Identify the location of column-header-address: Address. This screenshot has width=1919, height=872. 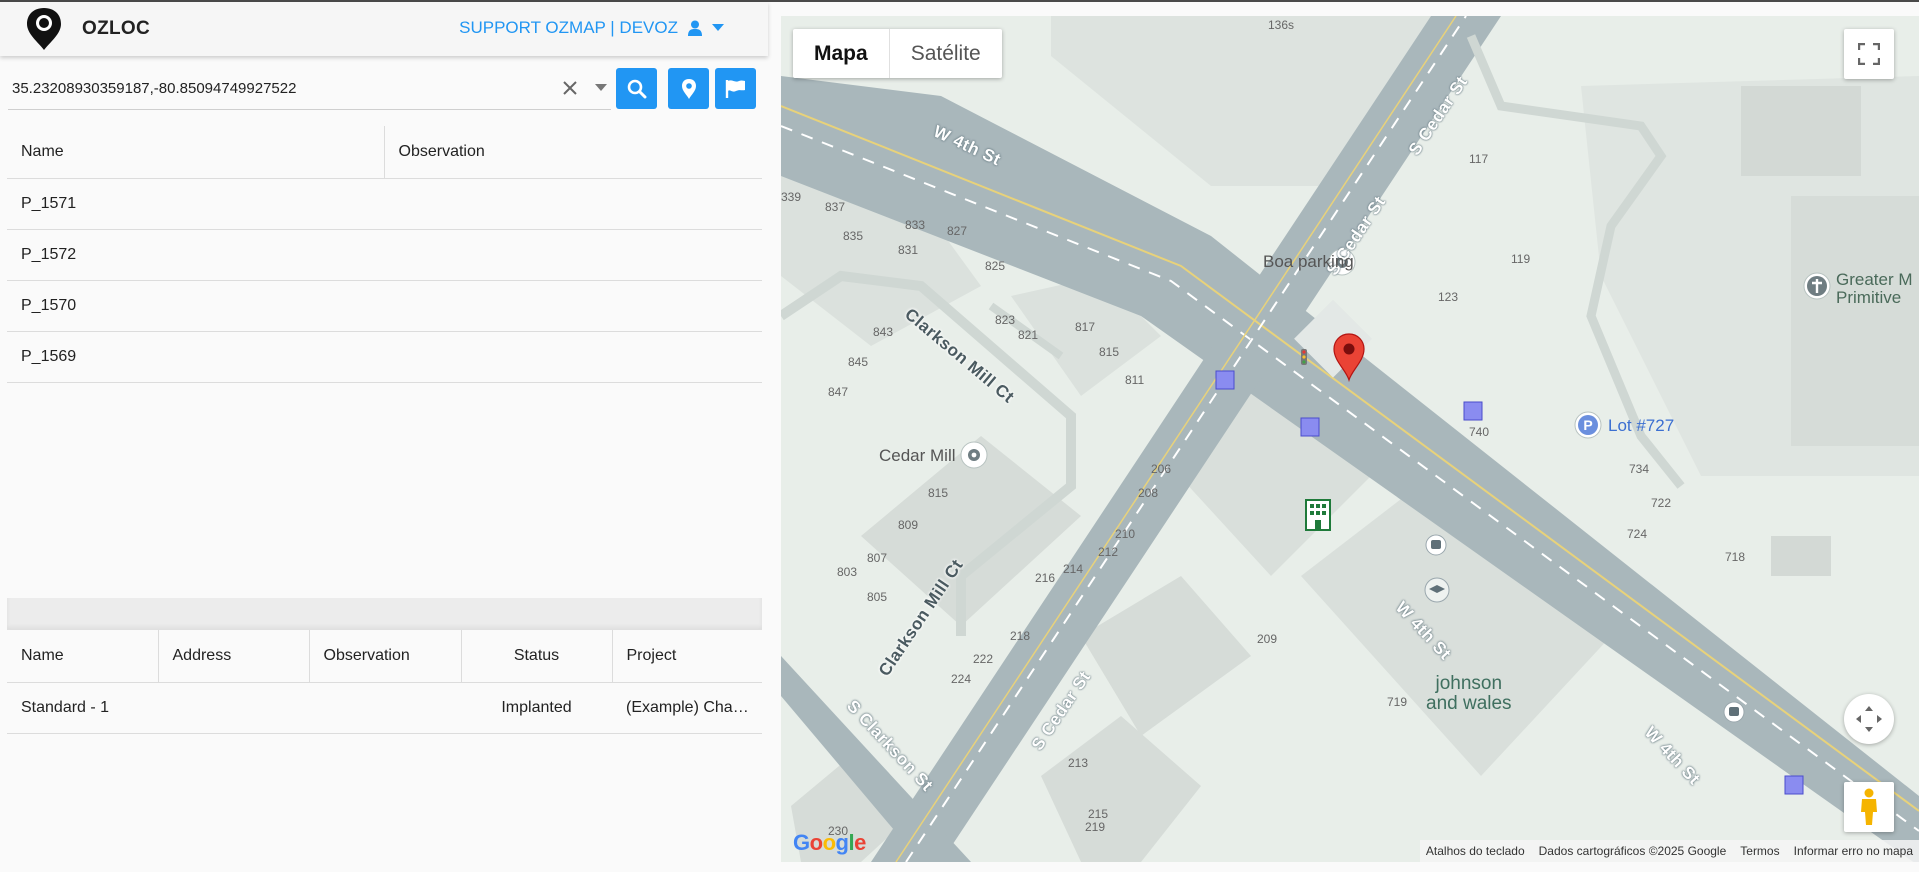
(234, 656).